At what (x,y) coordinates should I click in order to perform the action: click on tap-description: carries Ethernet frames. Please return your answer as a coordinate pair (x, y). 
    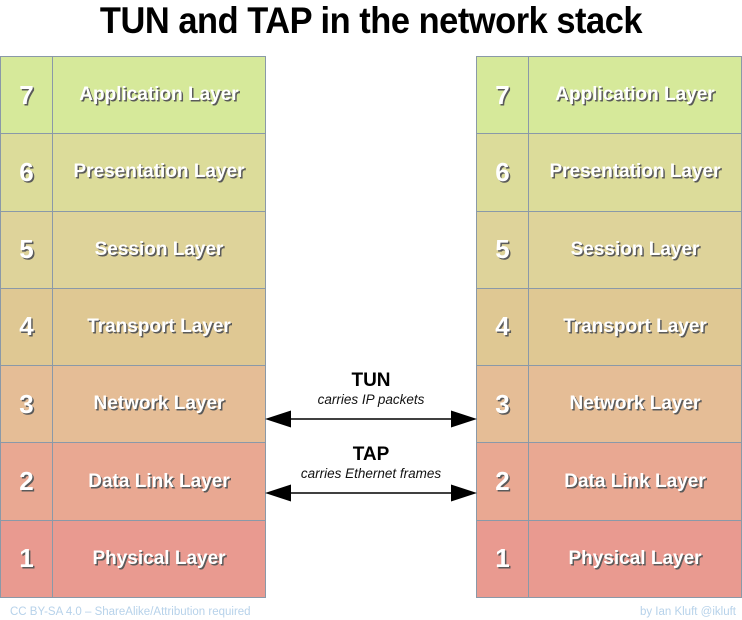
    Looking at the image, I should click on (371, 473).